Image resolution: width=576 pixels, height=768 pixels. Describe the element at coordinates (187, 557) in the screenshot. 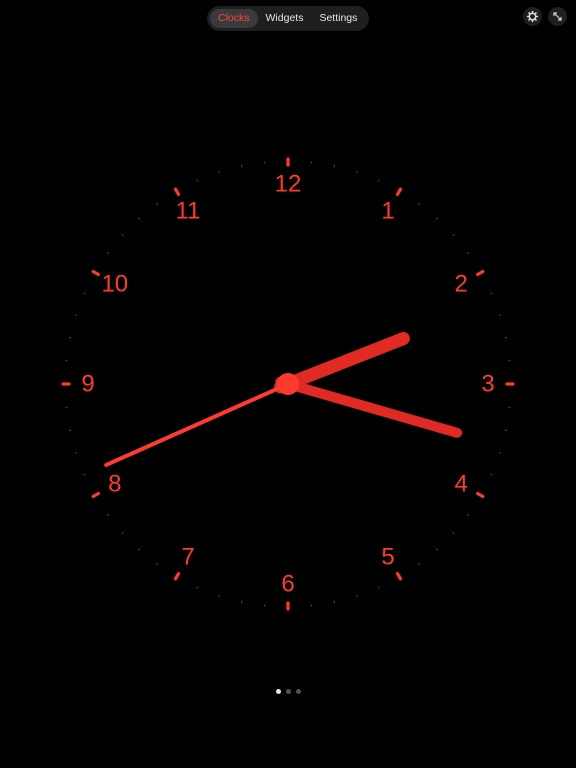

I see `clock-numeral-7: 7` at that location.